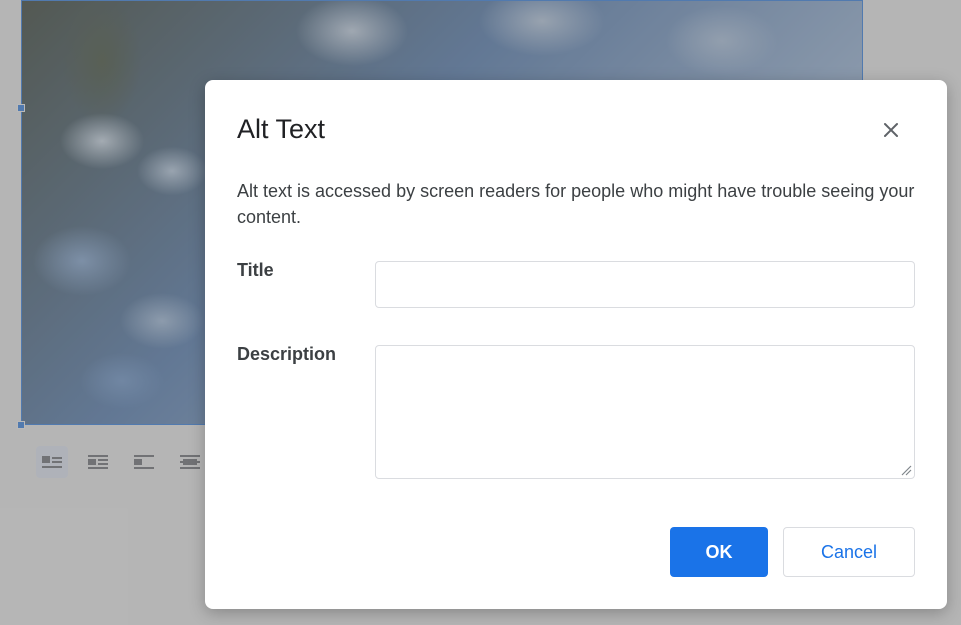 This screenshot has width=961, height=625. What do you see at coordinates (645, 412) in the screenshot?
I see `description-textarea` at bounding box center [645, 412].